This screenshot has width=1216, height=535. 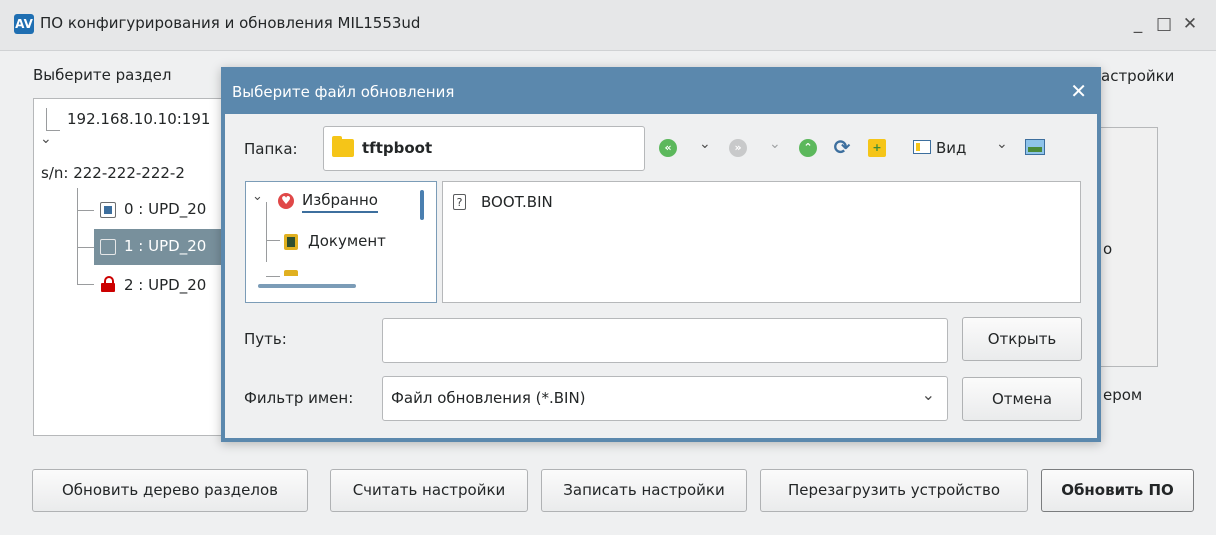 What do you see at coordinates (46, 139) in the screenshot?
I see `tree-expand-icon: ⌄` at bounding box center [46, 139].